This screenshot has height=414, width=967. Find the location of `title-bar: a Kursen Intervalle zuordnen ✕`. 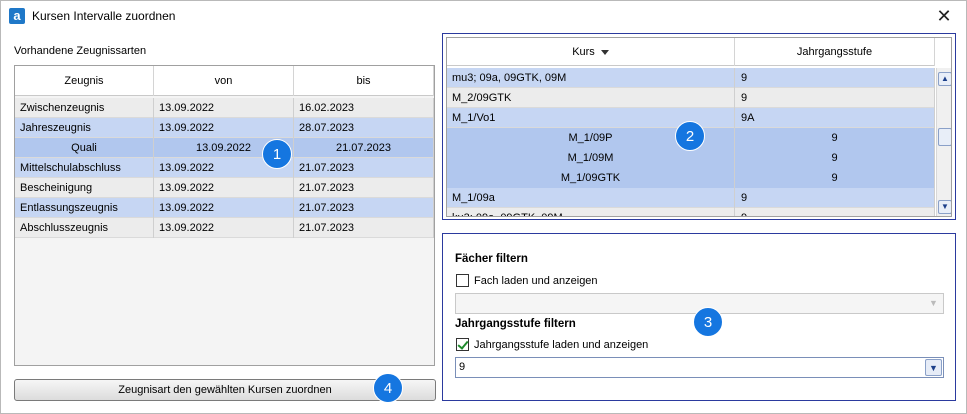

title-bar: a Kursen Intervalle zuordnen ✕ is located at coordinates (483, 16).